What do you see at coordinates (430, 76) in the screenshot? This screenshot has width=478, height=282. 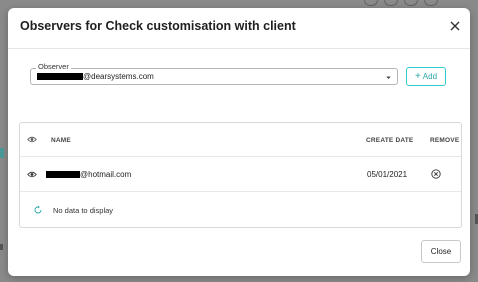 I see `add-button-label: Add` at bounding box center [430, 76].